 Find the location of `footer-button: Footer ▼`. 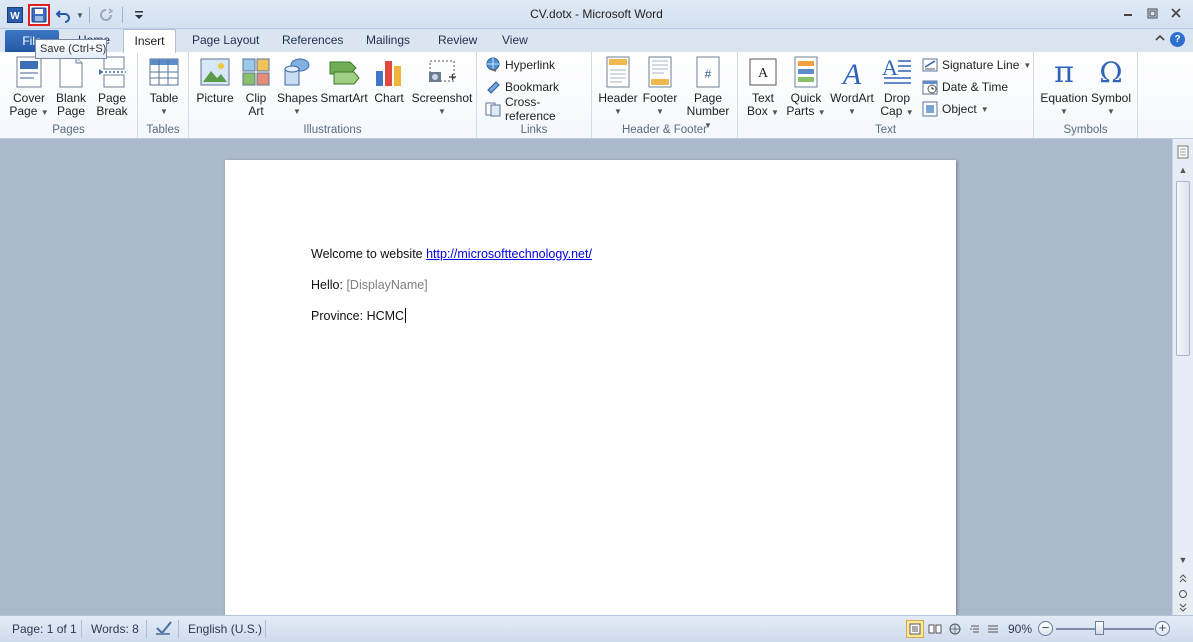

footer-button: Footer ▼ is located at coordinates (660, 87).